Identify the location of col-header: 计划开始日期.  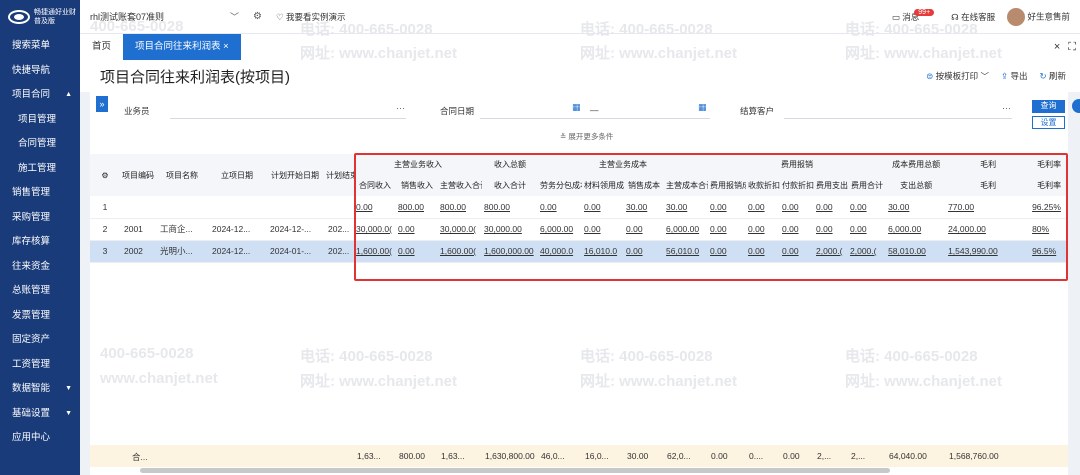
(295, 175).